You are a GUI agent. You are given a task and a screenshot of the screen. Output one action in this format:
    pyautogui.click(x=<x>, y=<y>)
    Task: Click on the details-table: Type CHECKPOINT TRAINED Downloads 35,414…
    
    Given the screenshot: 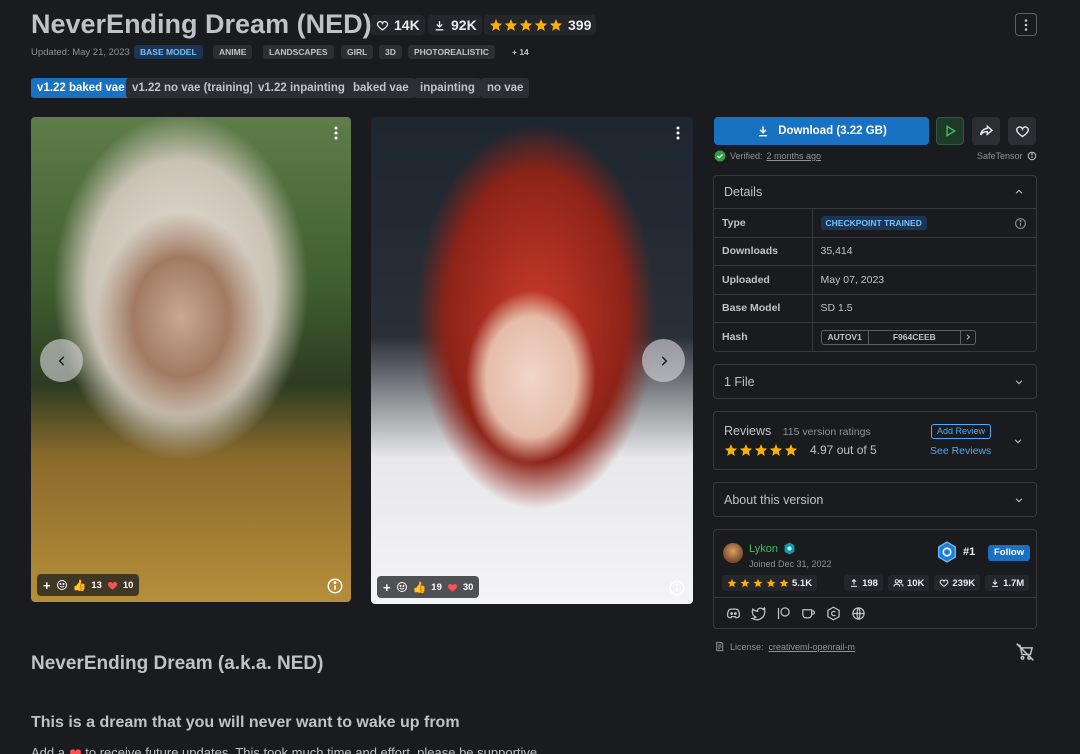 What is the action you would take?
    pyautogui.click(x=875, y=279)
    